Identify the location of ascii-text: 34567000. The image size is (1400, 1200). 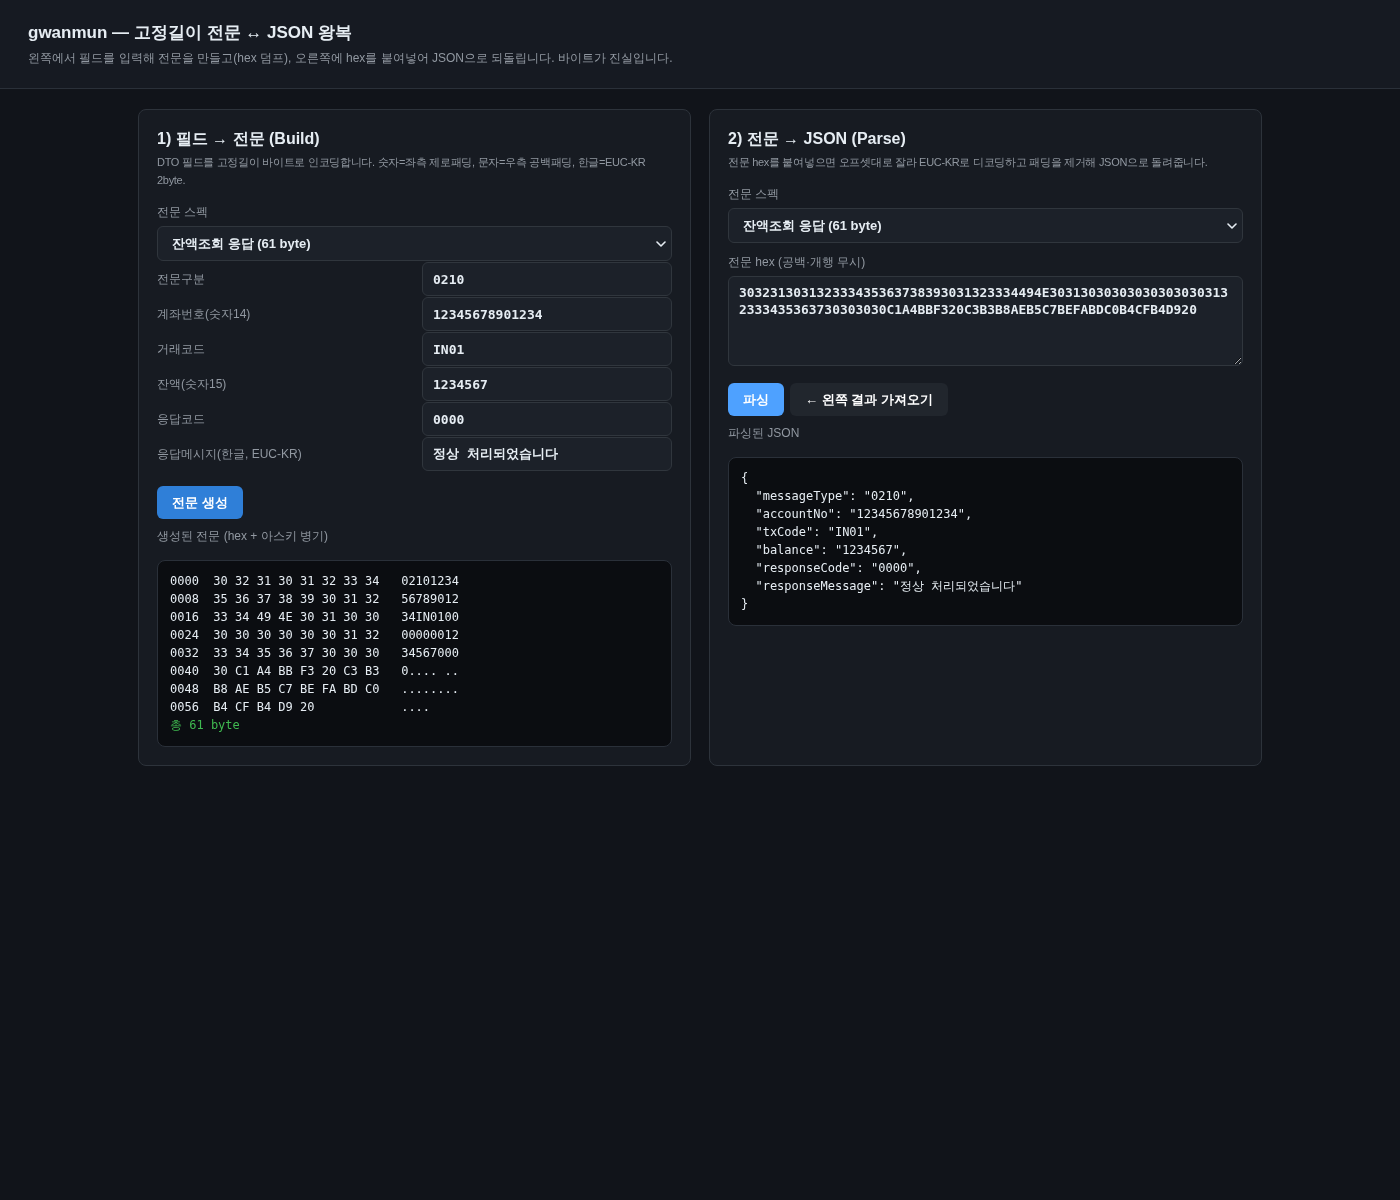
(430, 653).